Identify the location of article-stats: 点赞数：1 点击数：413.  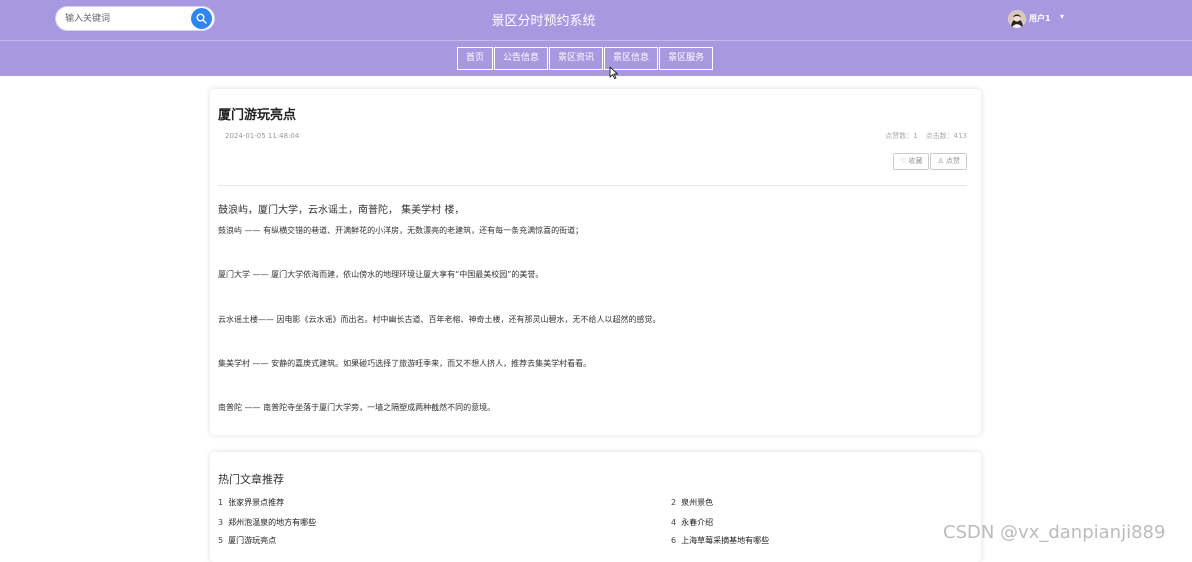
(922, 136).